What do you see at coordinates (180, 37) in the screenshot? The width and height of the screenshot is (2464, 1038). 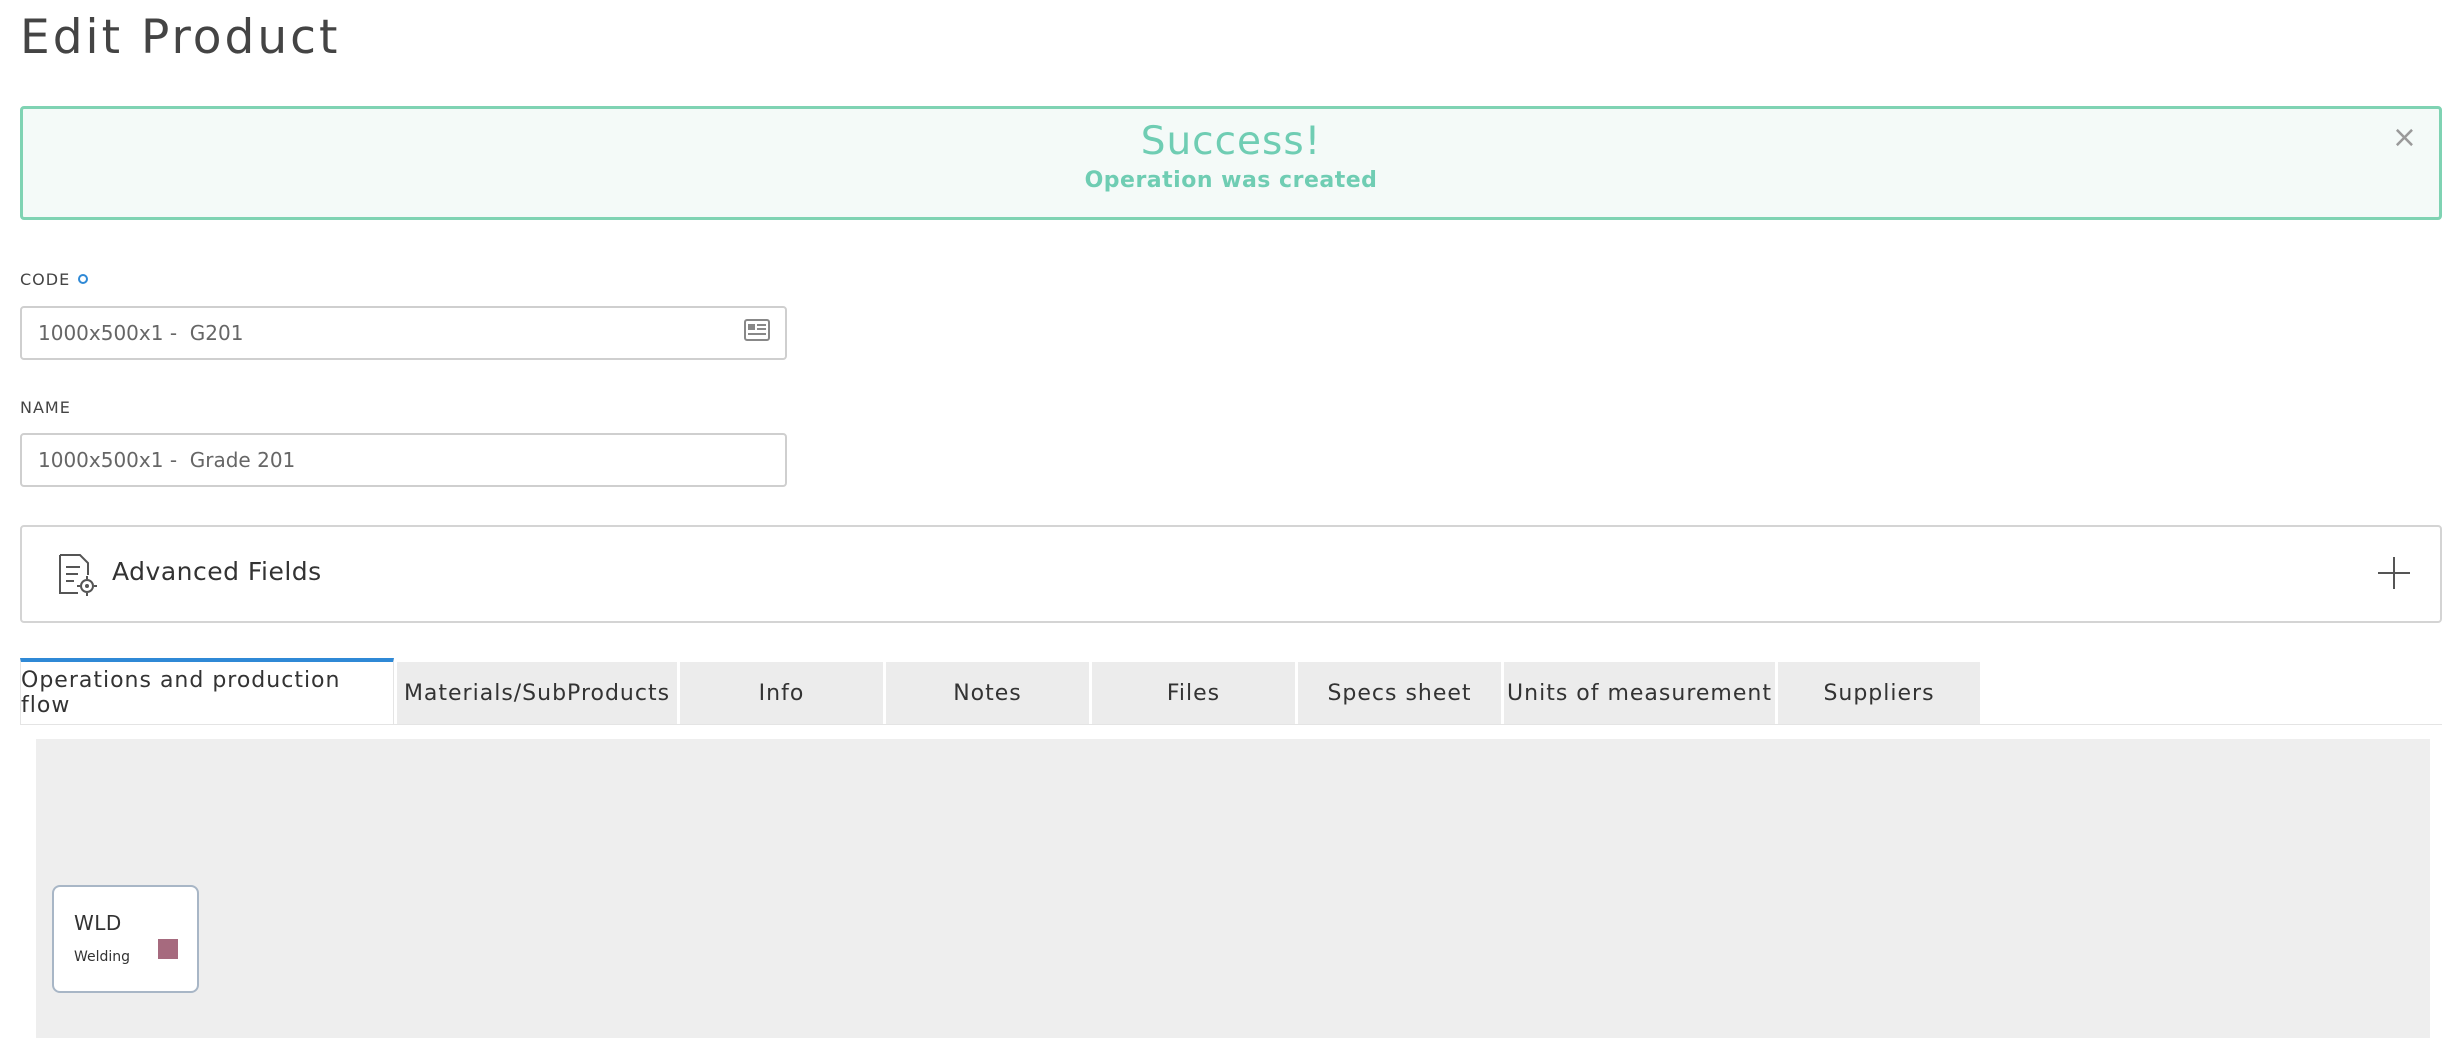 I see `page-title: Edit Product` at bounding box center [180, 37].